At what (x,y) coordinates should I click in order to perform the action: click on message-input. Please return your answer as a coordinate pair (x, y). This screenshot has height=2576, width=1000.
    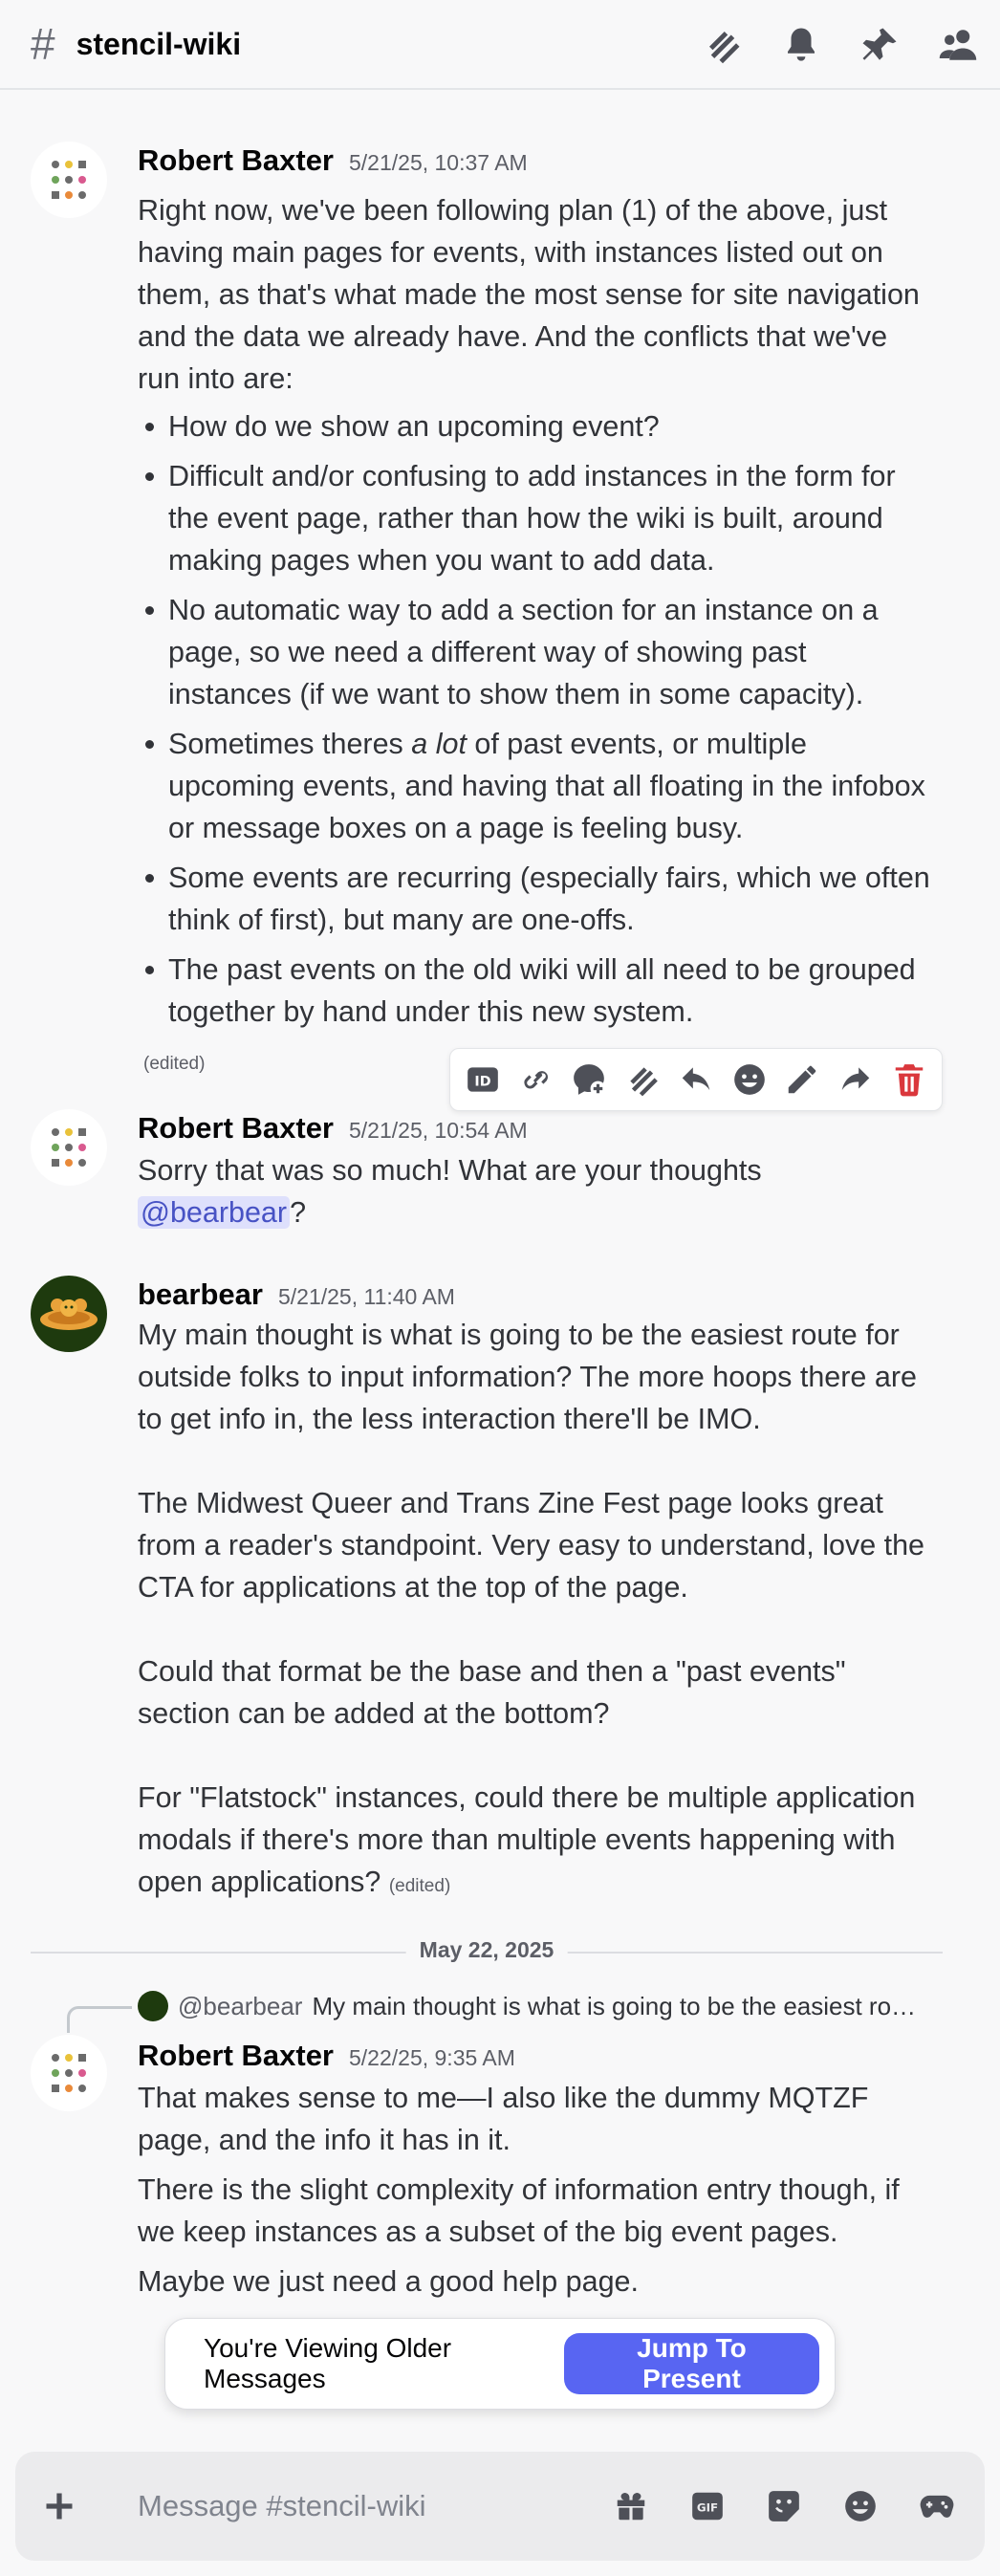
    Looking at the image, I should click on (369, 2506).